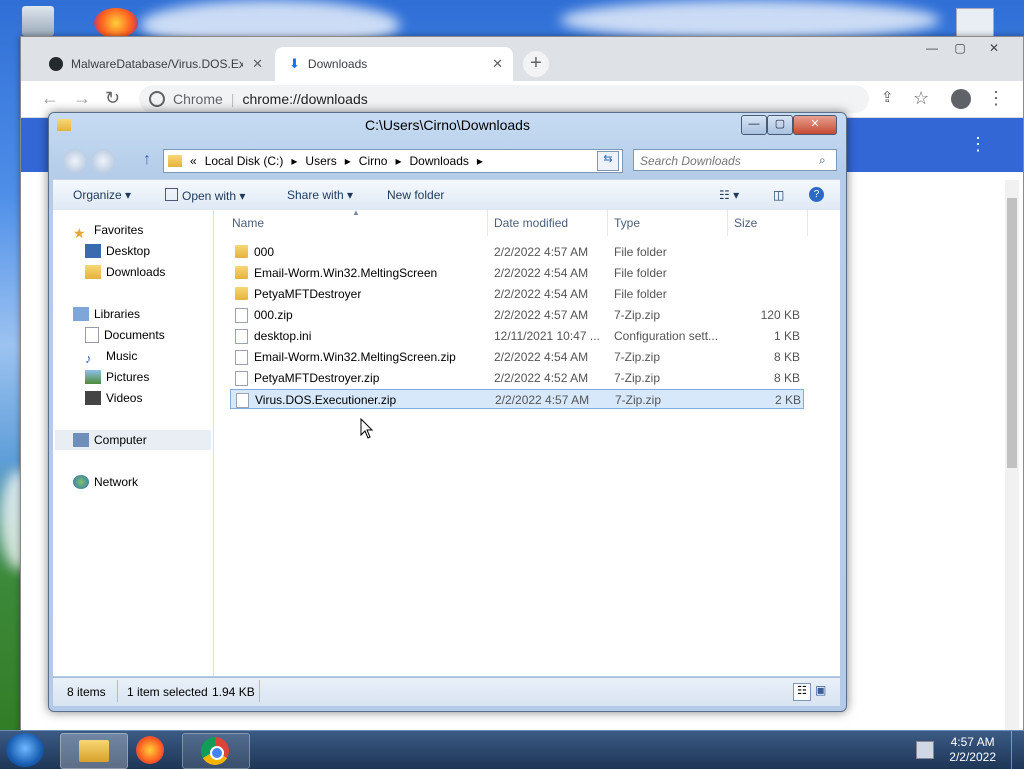 The width and height of the screenshot is (1024, 769). Describe the element at coordinates (93, 272) in the screenshot. I see `downloads-folder-icon` at that location.